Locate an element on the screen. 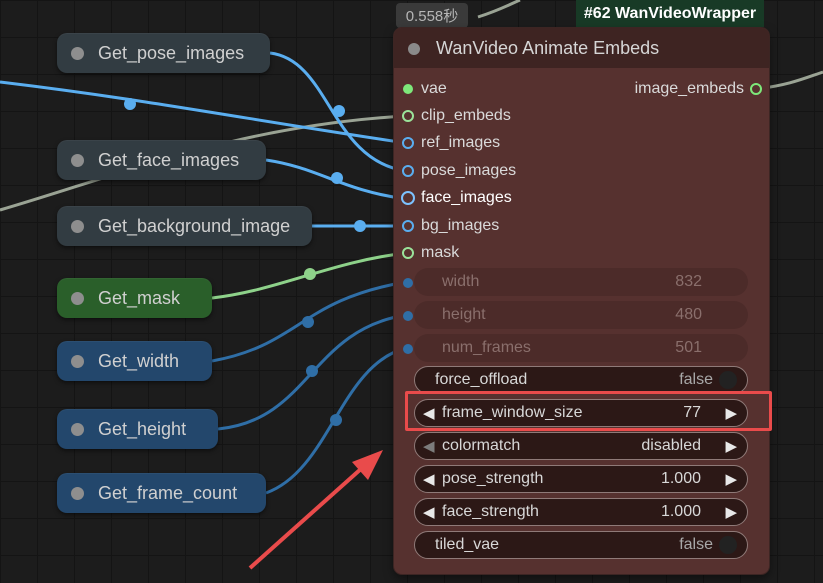 The width and height of the screenshot is (823, 583). input-slot-clip-embeds is located at coordinates (408, 116).